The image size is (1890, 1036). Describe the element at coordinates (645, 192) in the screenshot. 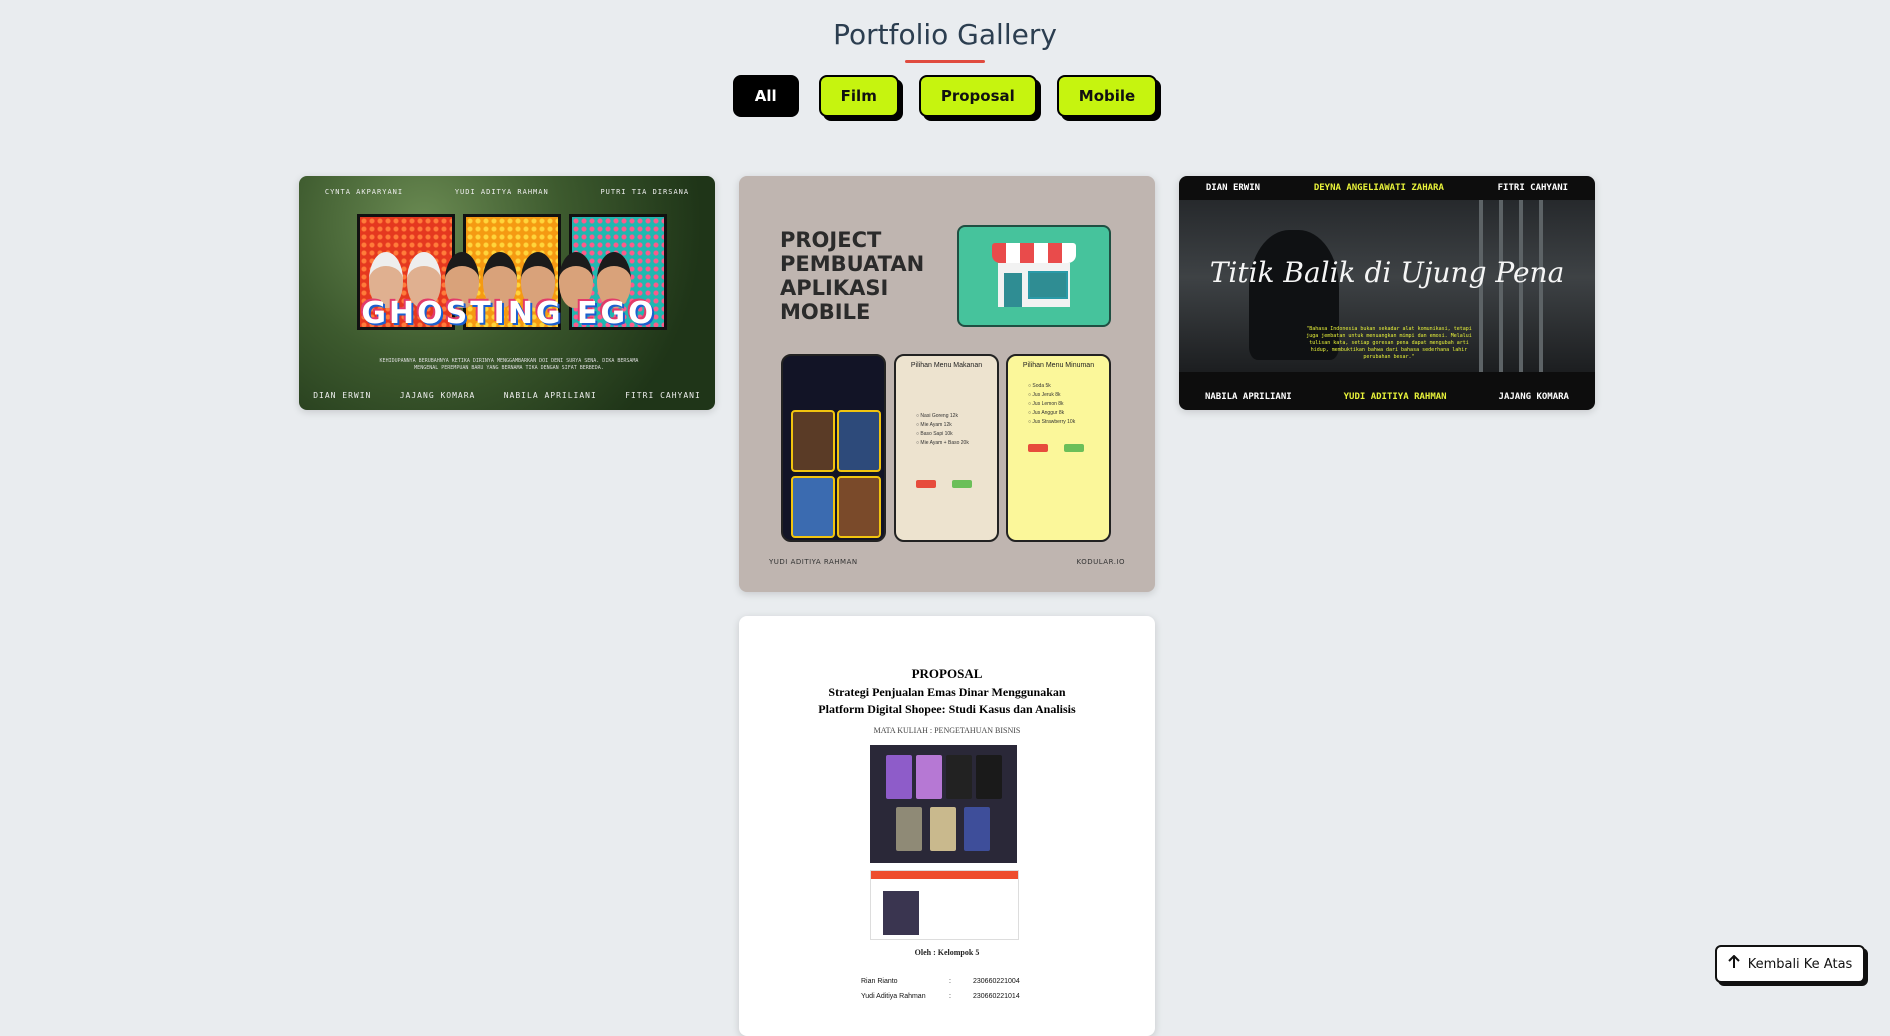

I see `credit-name: PUTRI TIA DIRSANA` at that location.